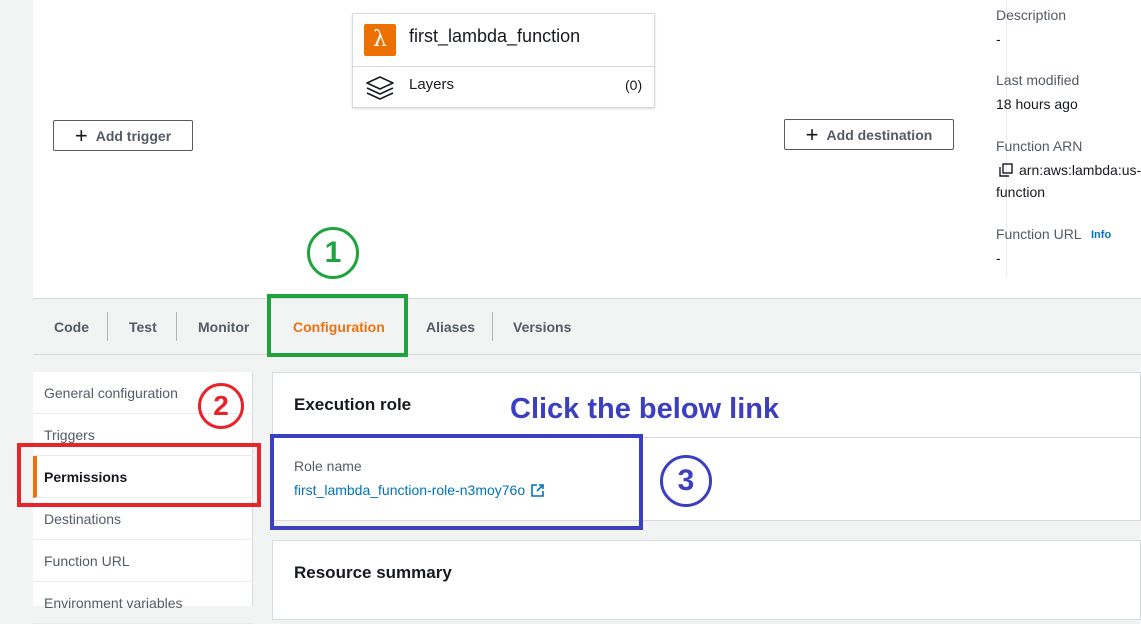 This screenshot has width=1141, height=624. I want to click on resource-summary-title: Resource summary, so click(373, 572).